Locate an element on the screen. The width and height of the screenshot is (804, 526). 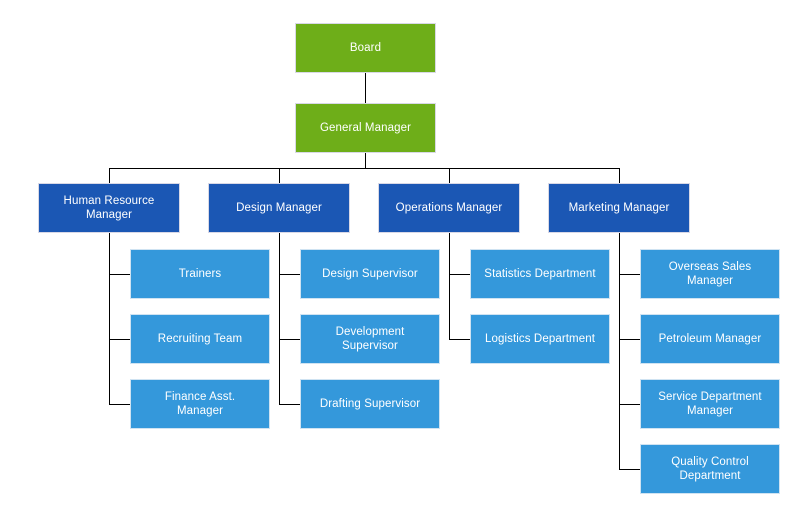
node-petroleum-manager: Petroleum Manager is located at coordinates (710, 339).